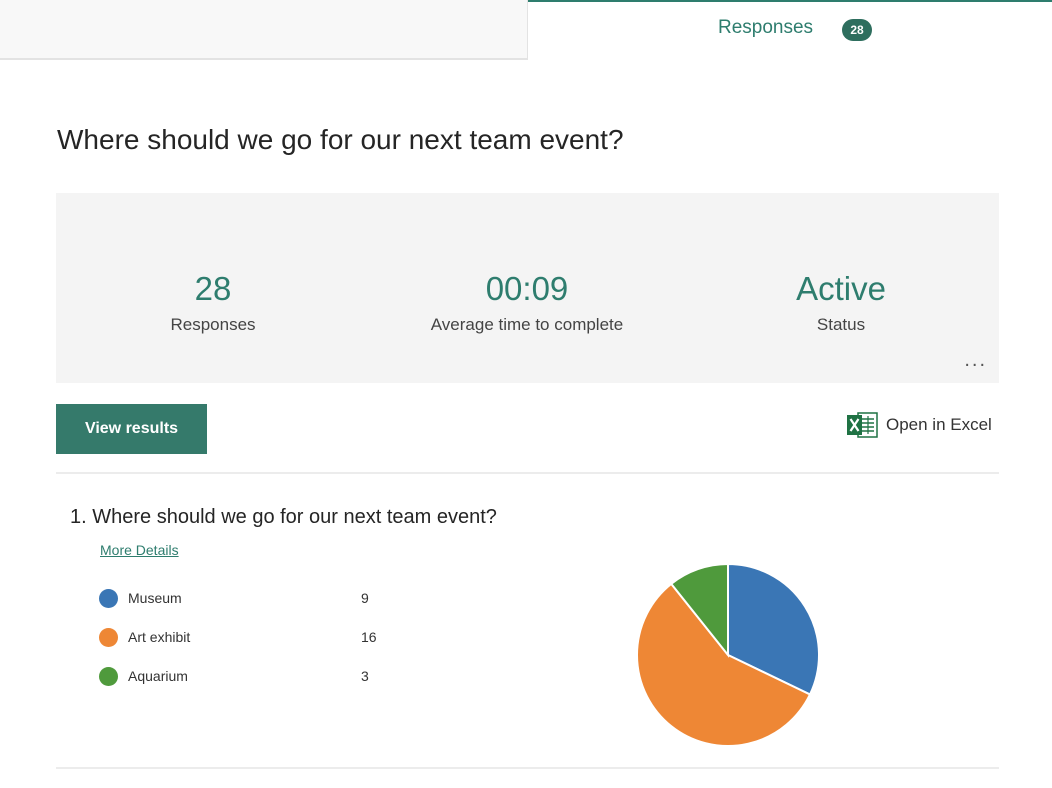 Image resolution: width=1052 pixels, height=788 pixels. I want to click on stat-status: Active Status, so click(841, 302).